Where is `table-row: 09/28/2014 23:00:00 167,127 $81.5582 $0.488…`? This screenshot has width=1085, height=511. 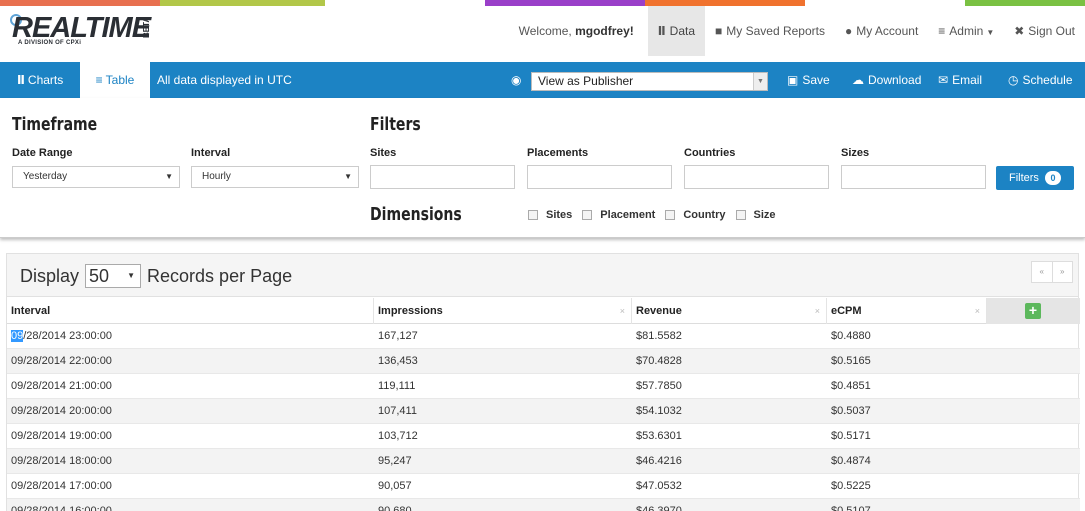 table-row: 09/28/2014 23:00:00 167,127 $81.5582 $0.488… is located at coordinates (543, 336).